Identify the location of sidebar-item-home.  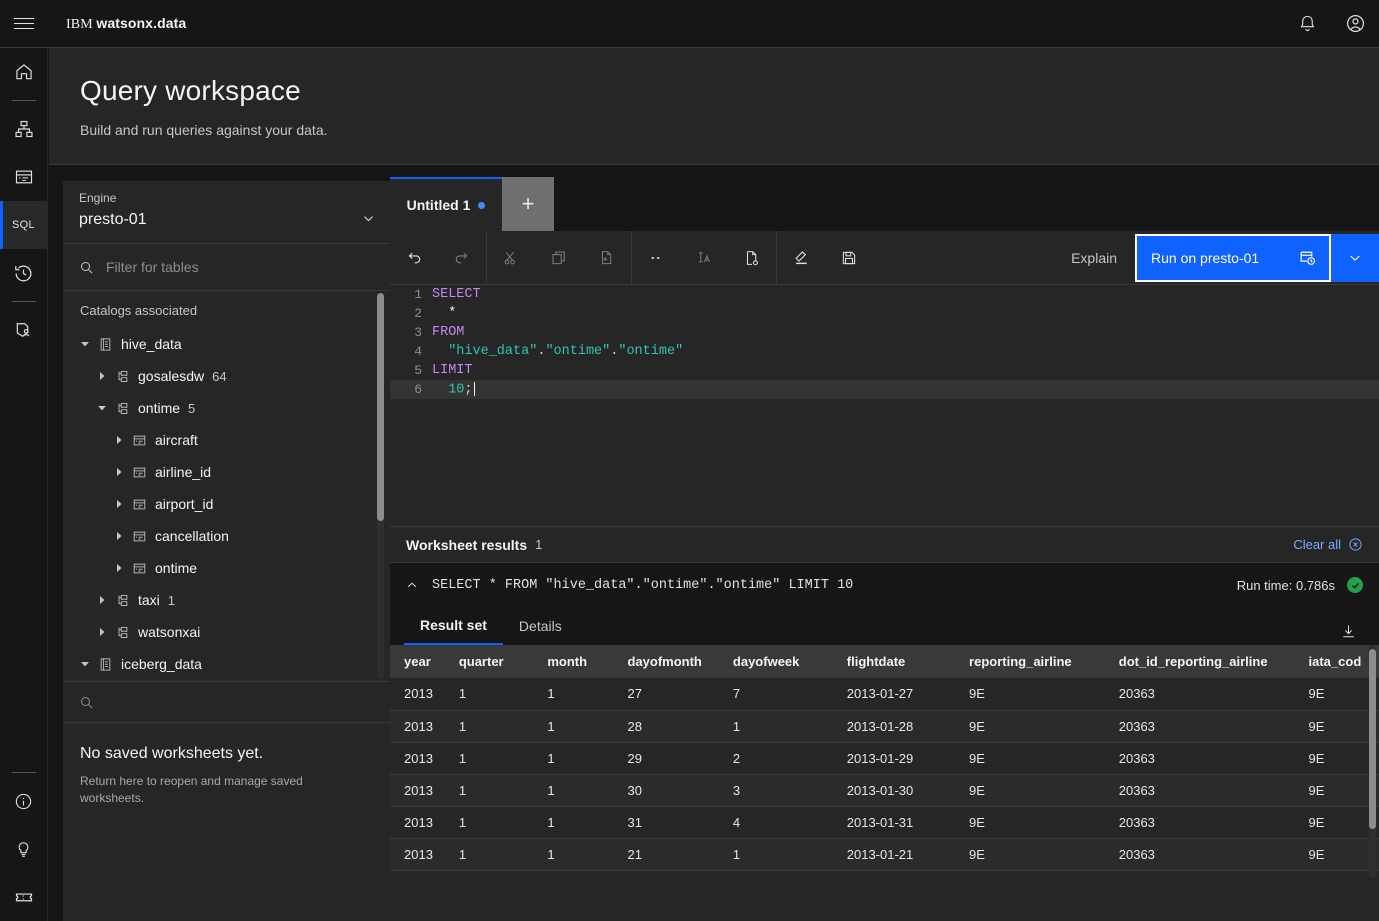
(24, 72).